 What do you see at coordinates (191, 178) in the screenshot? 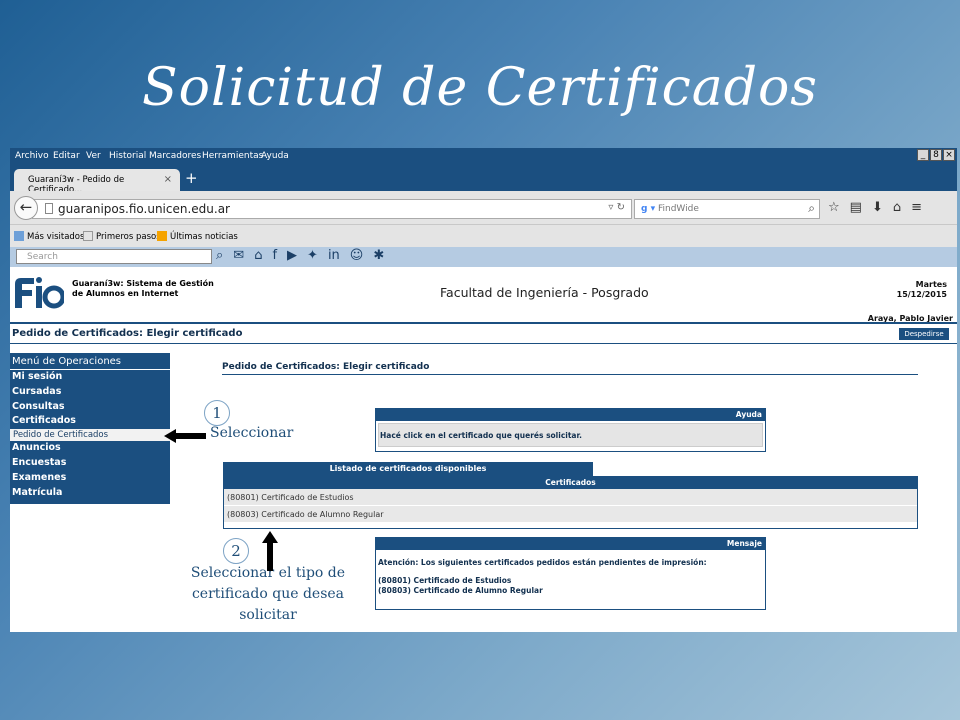
I see `new-tab-button: +` at bounding box center [191, 178].